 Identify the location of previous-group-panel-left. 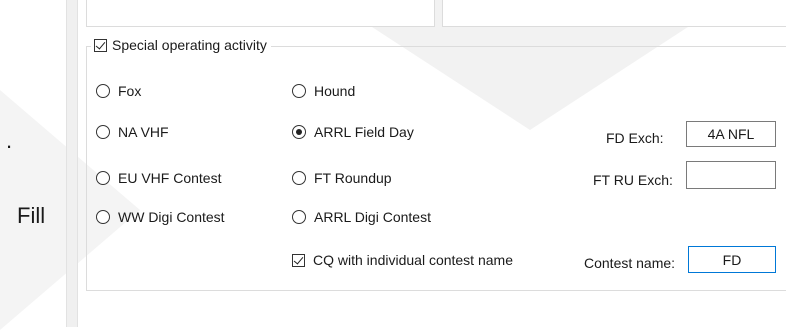
(260, 13).